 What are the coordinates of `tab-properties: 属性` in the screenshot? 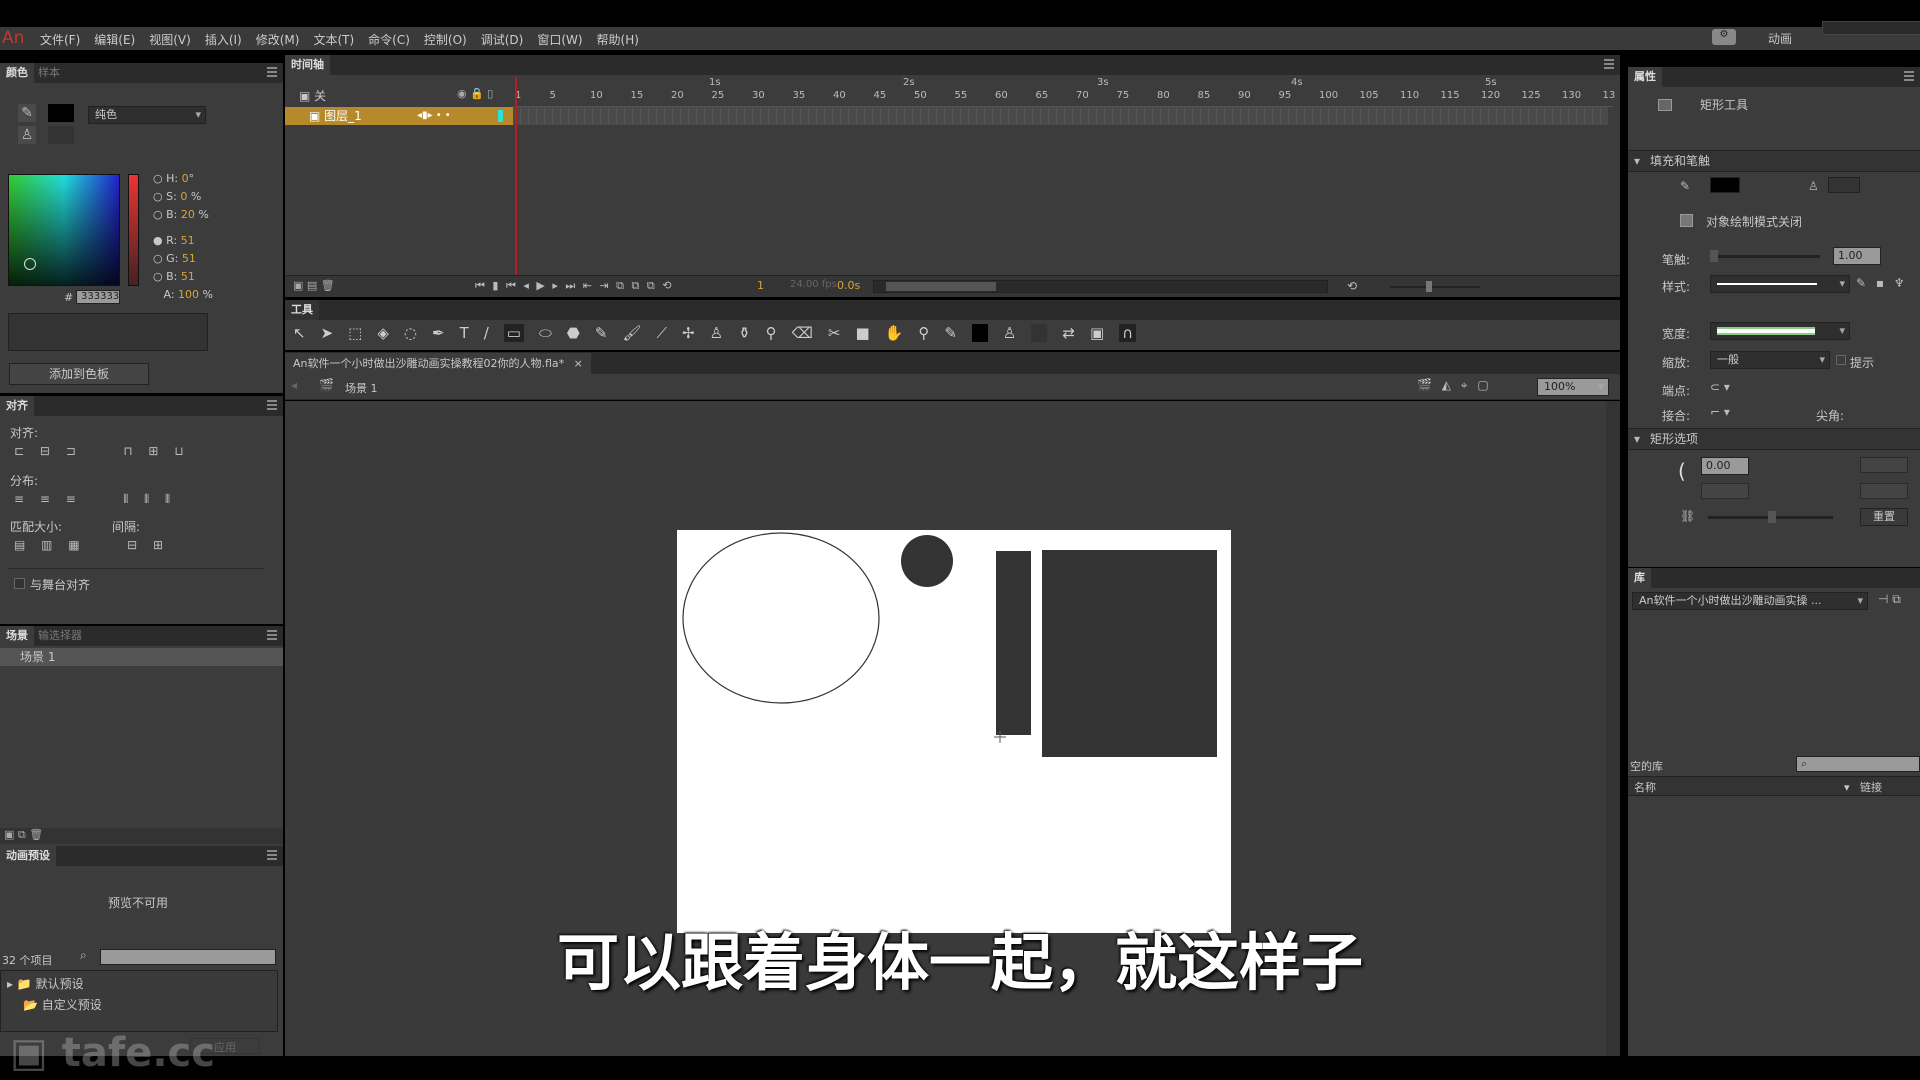 It's located at (1645, 77).